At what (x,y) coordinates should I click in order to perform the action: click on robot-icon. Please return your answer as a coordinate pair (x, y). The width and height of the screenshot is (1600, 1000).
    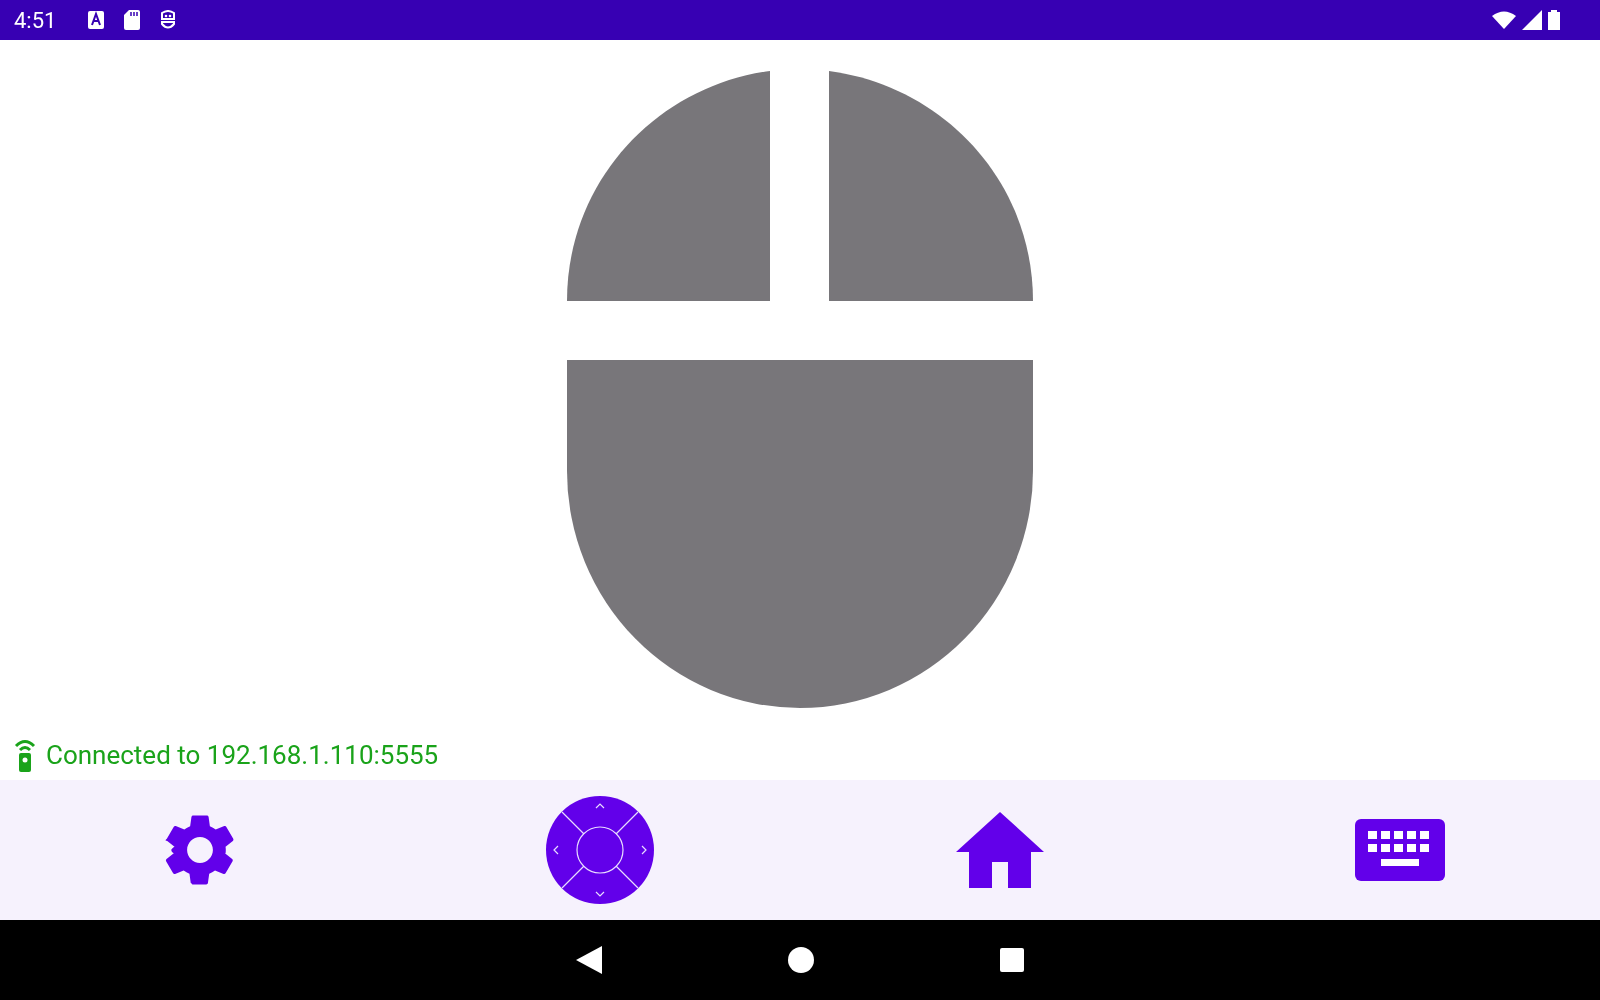
    Looking at the image, I should click on (168, 20).